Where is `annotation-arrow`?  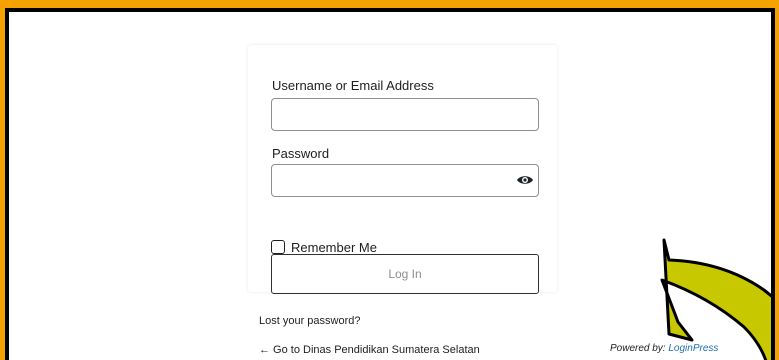 annotation-arrow is located at coordinates (715, 299).